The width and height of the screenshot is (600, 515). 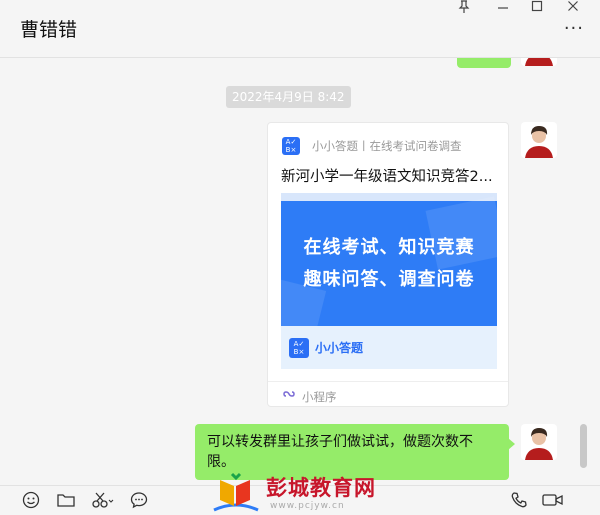 What do you see at coordinates (583, 446) in the screenshot?
I see `scrollbar` at bounding box center [583, 446].